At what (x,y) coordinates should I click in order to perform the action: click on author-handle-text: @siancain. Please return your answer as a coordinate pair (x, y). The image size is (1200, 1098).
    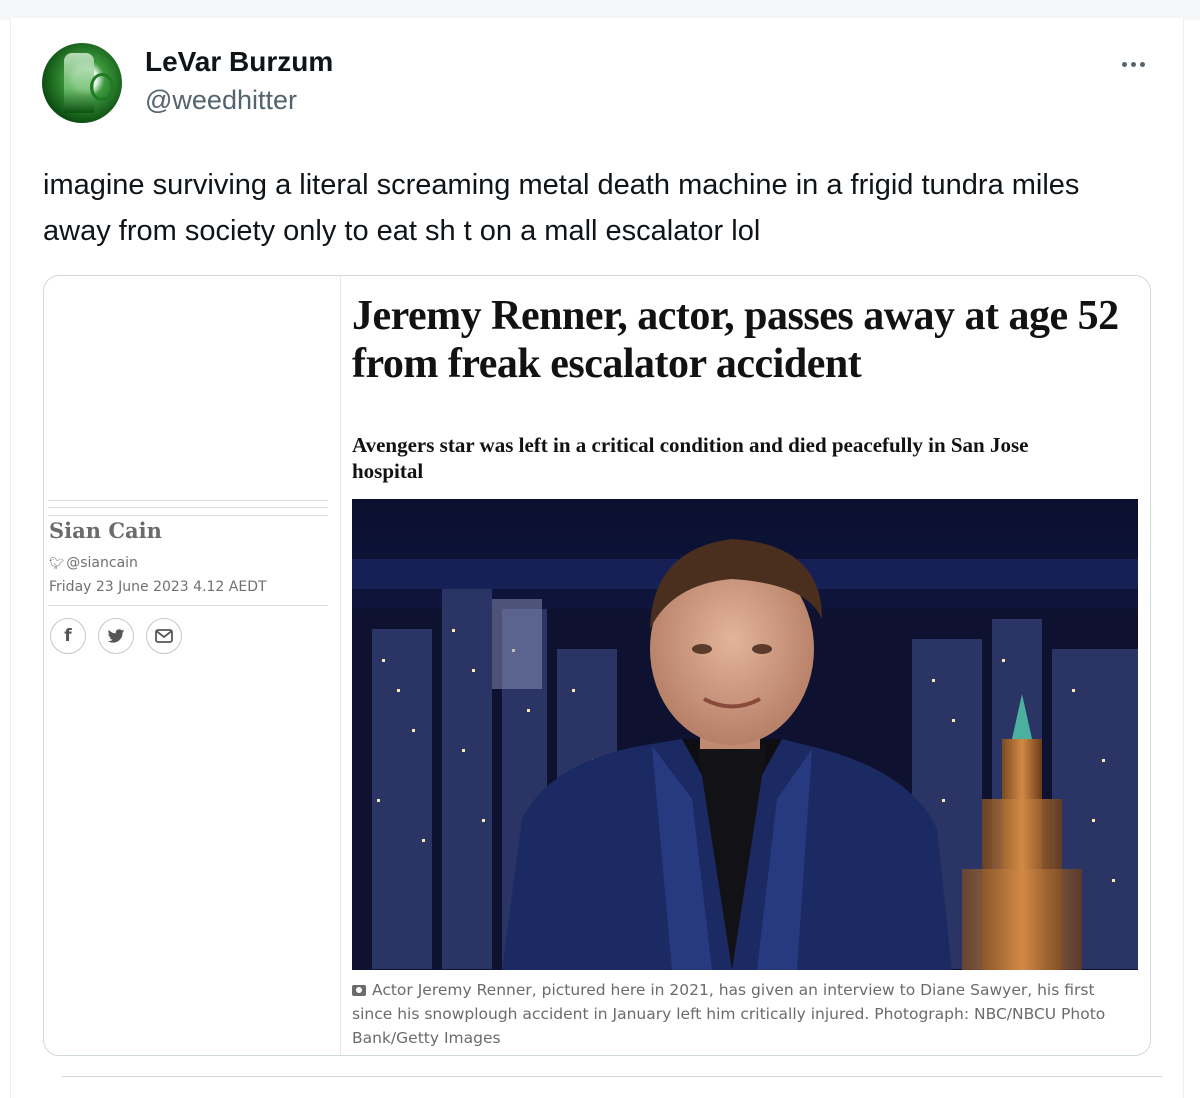
    Looking at the image, I should click on (102, 563).